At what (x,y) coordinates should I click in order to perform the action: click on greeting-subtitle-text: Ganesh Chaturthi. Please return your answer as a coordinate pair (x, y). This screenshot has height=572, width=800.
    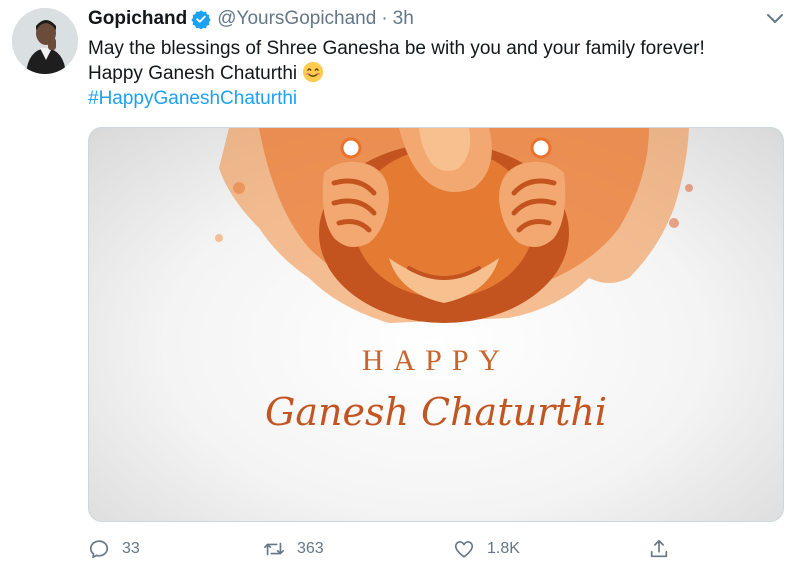
    Looking at the image, I should click on (436, 412).